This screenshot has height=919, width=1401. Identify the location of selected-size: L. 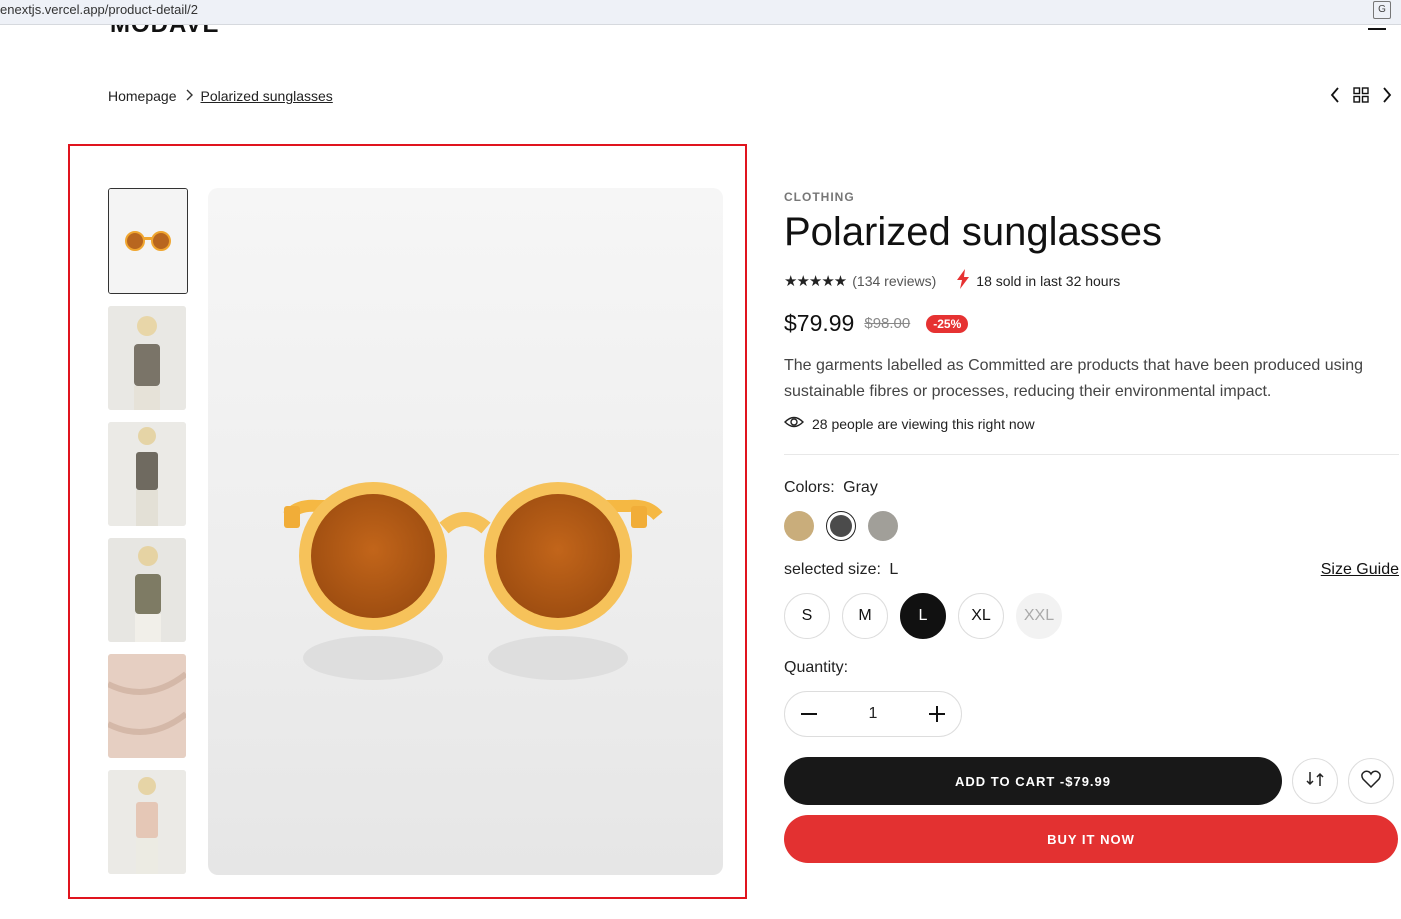
(894, 569).